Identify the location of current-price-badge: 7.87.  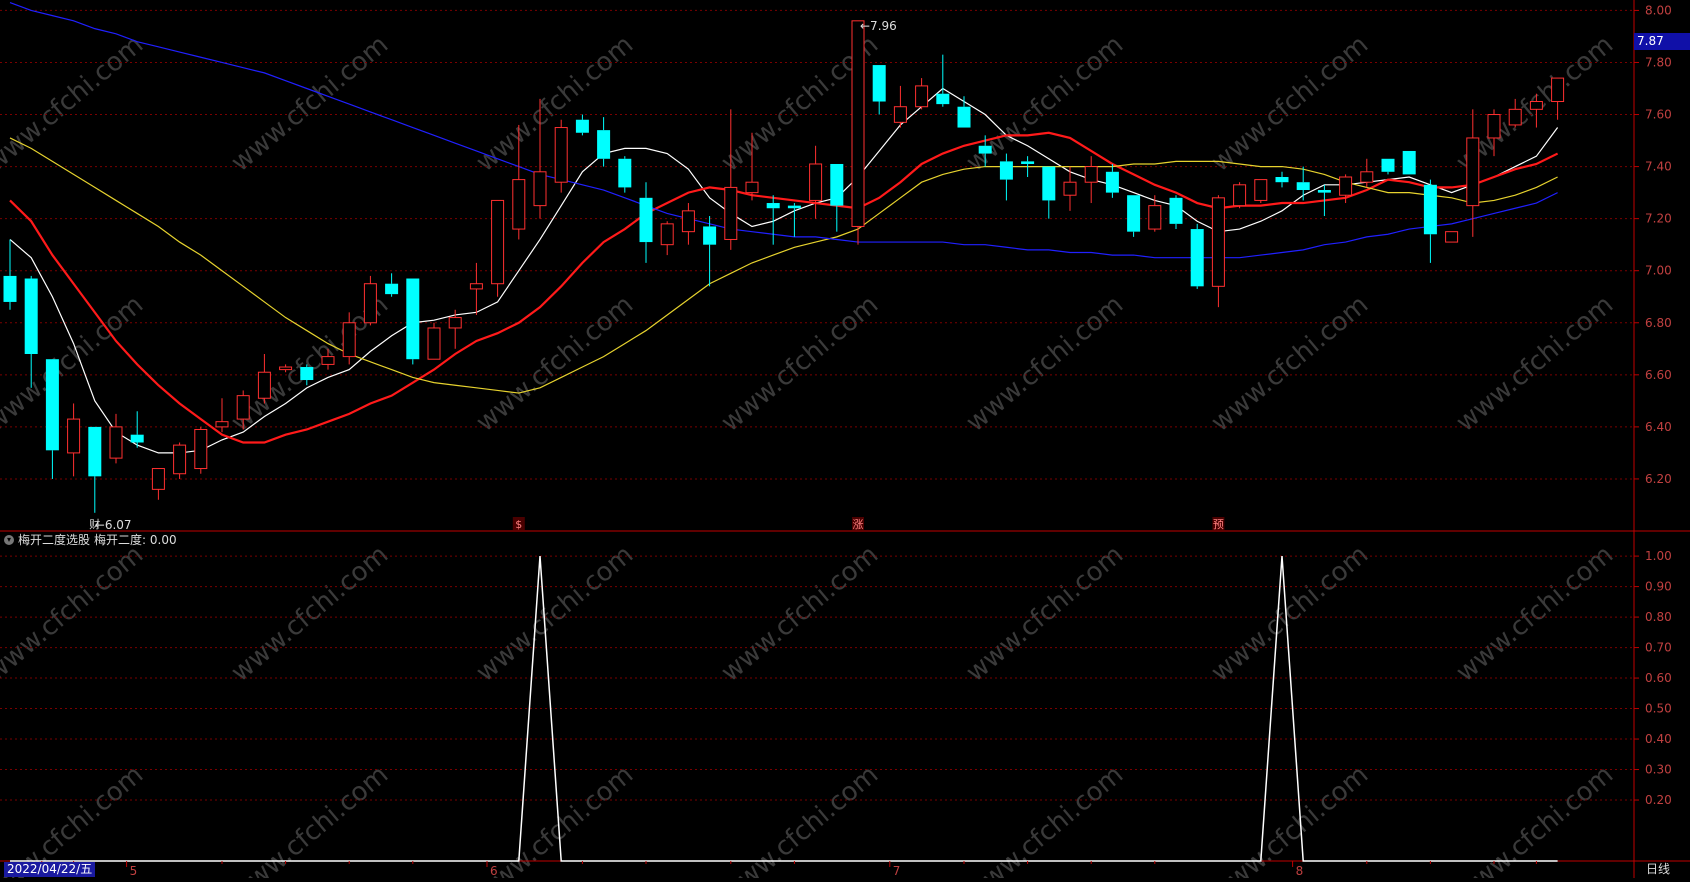
(1662, 41).